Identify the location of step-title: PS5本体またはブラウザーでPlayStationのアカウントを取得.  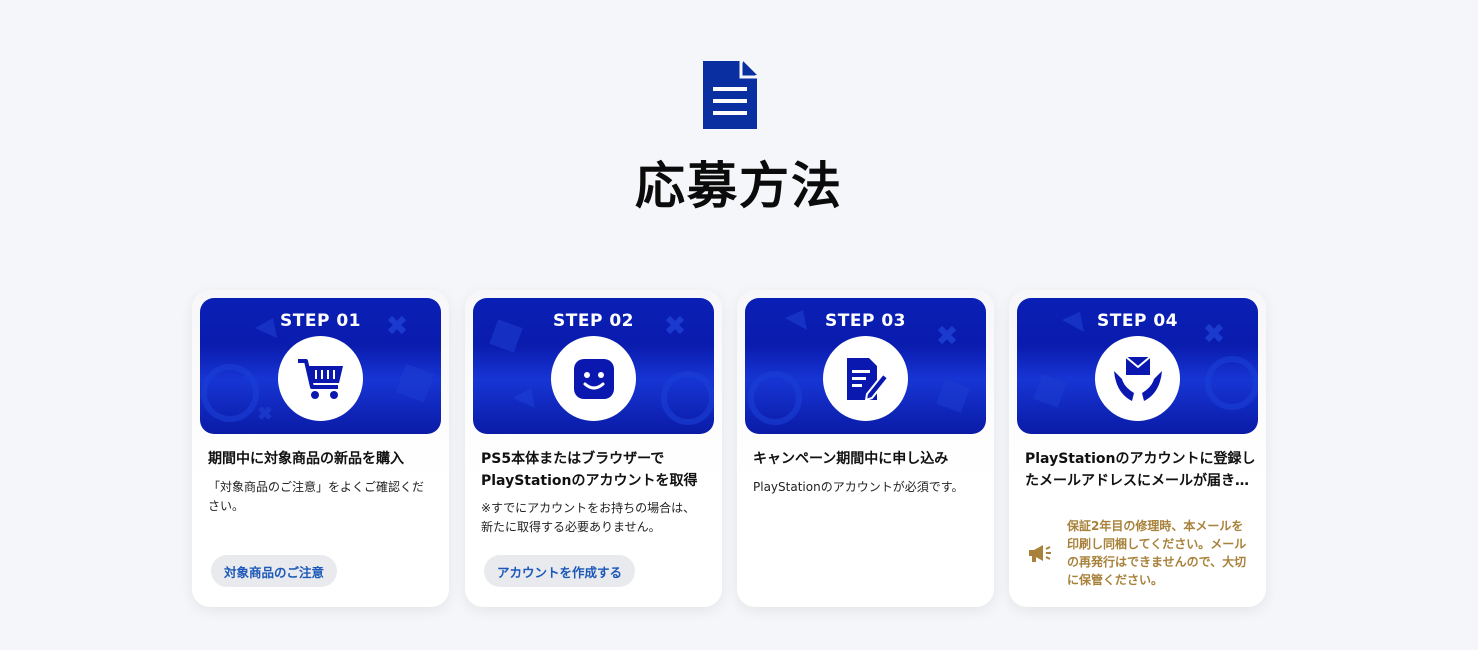
(589, 470).